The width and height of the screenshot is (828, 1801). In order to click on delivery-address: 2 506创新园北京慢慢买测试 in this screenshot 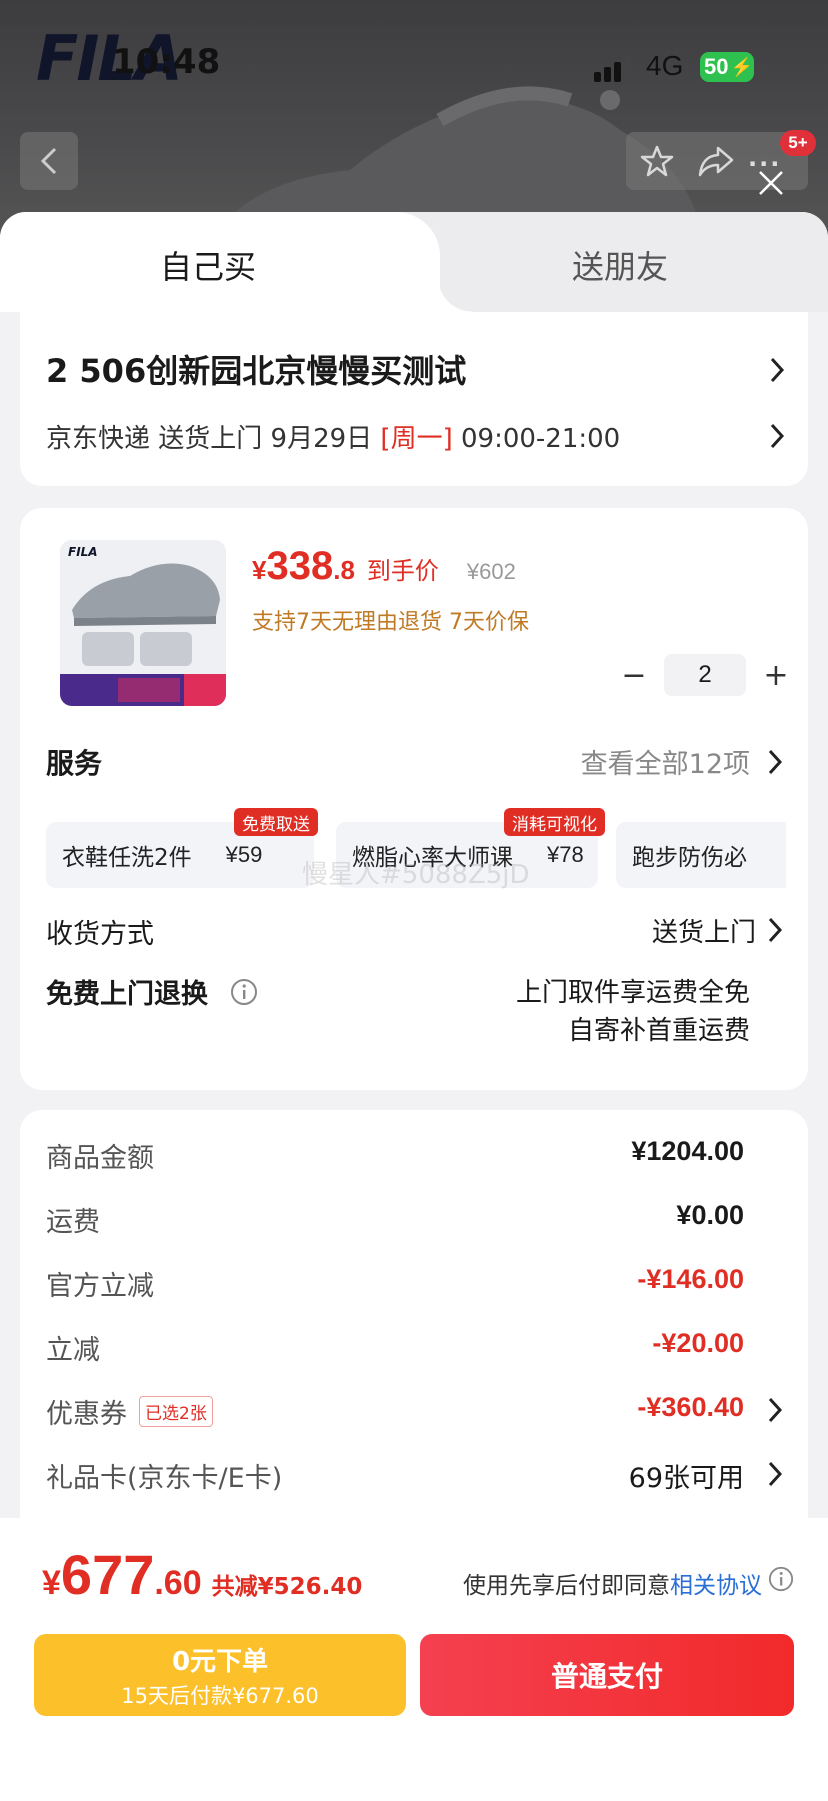, I will do `click(256, 371)`.